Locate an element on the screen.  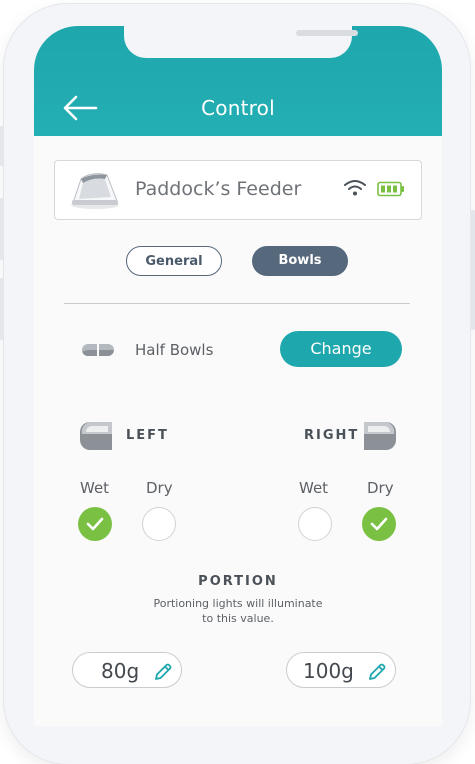
left-dry-checkbox is located at coordinates (159, 524).